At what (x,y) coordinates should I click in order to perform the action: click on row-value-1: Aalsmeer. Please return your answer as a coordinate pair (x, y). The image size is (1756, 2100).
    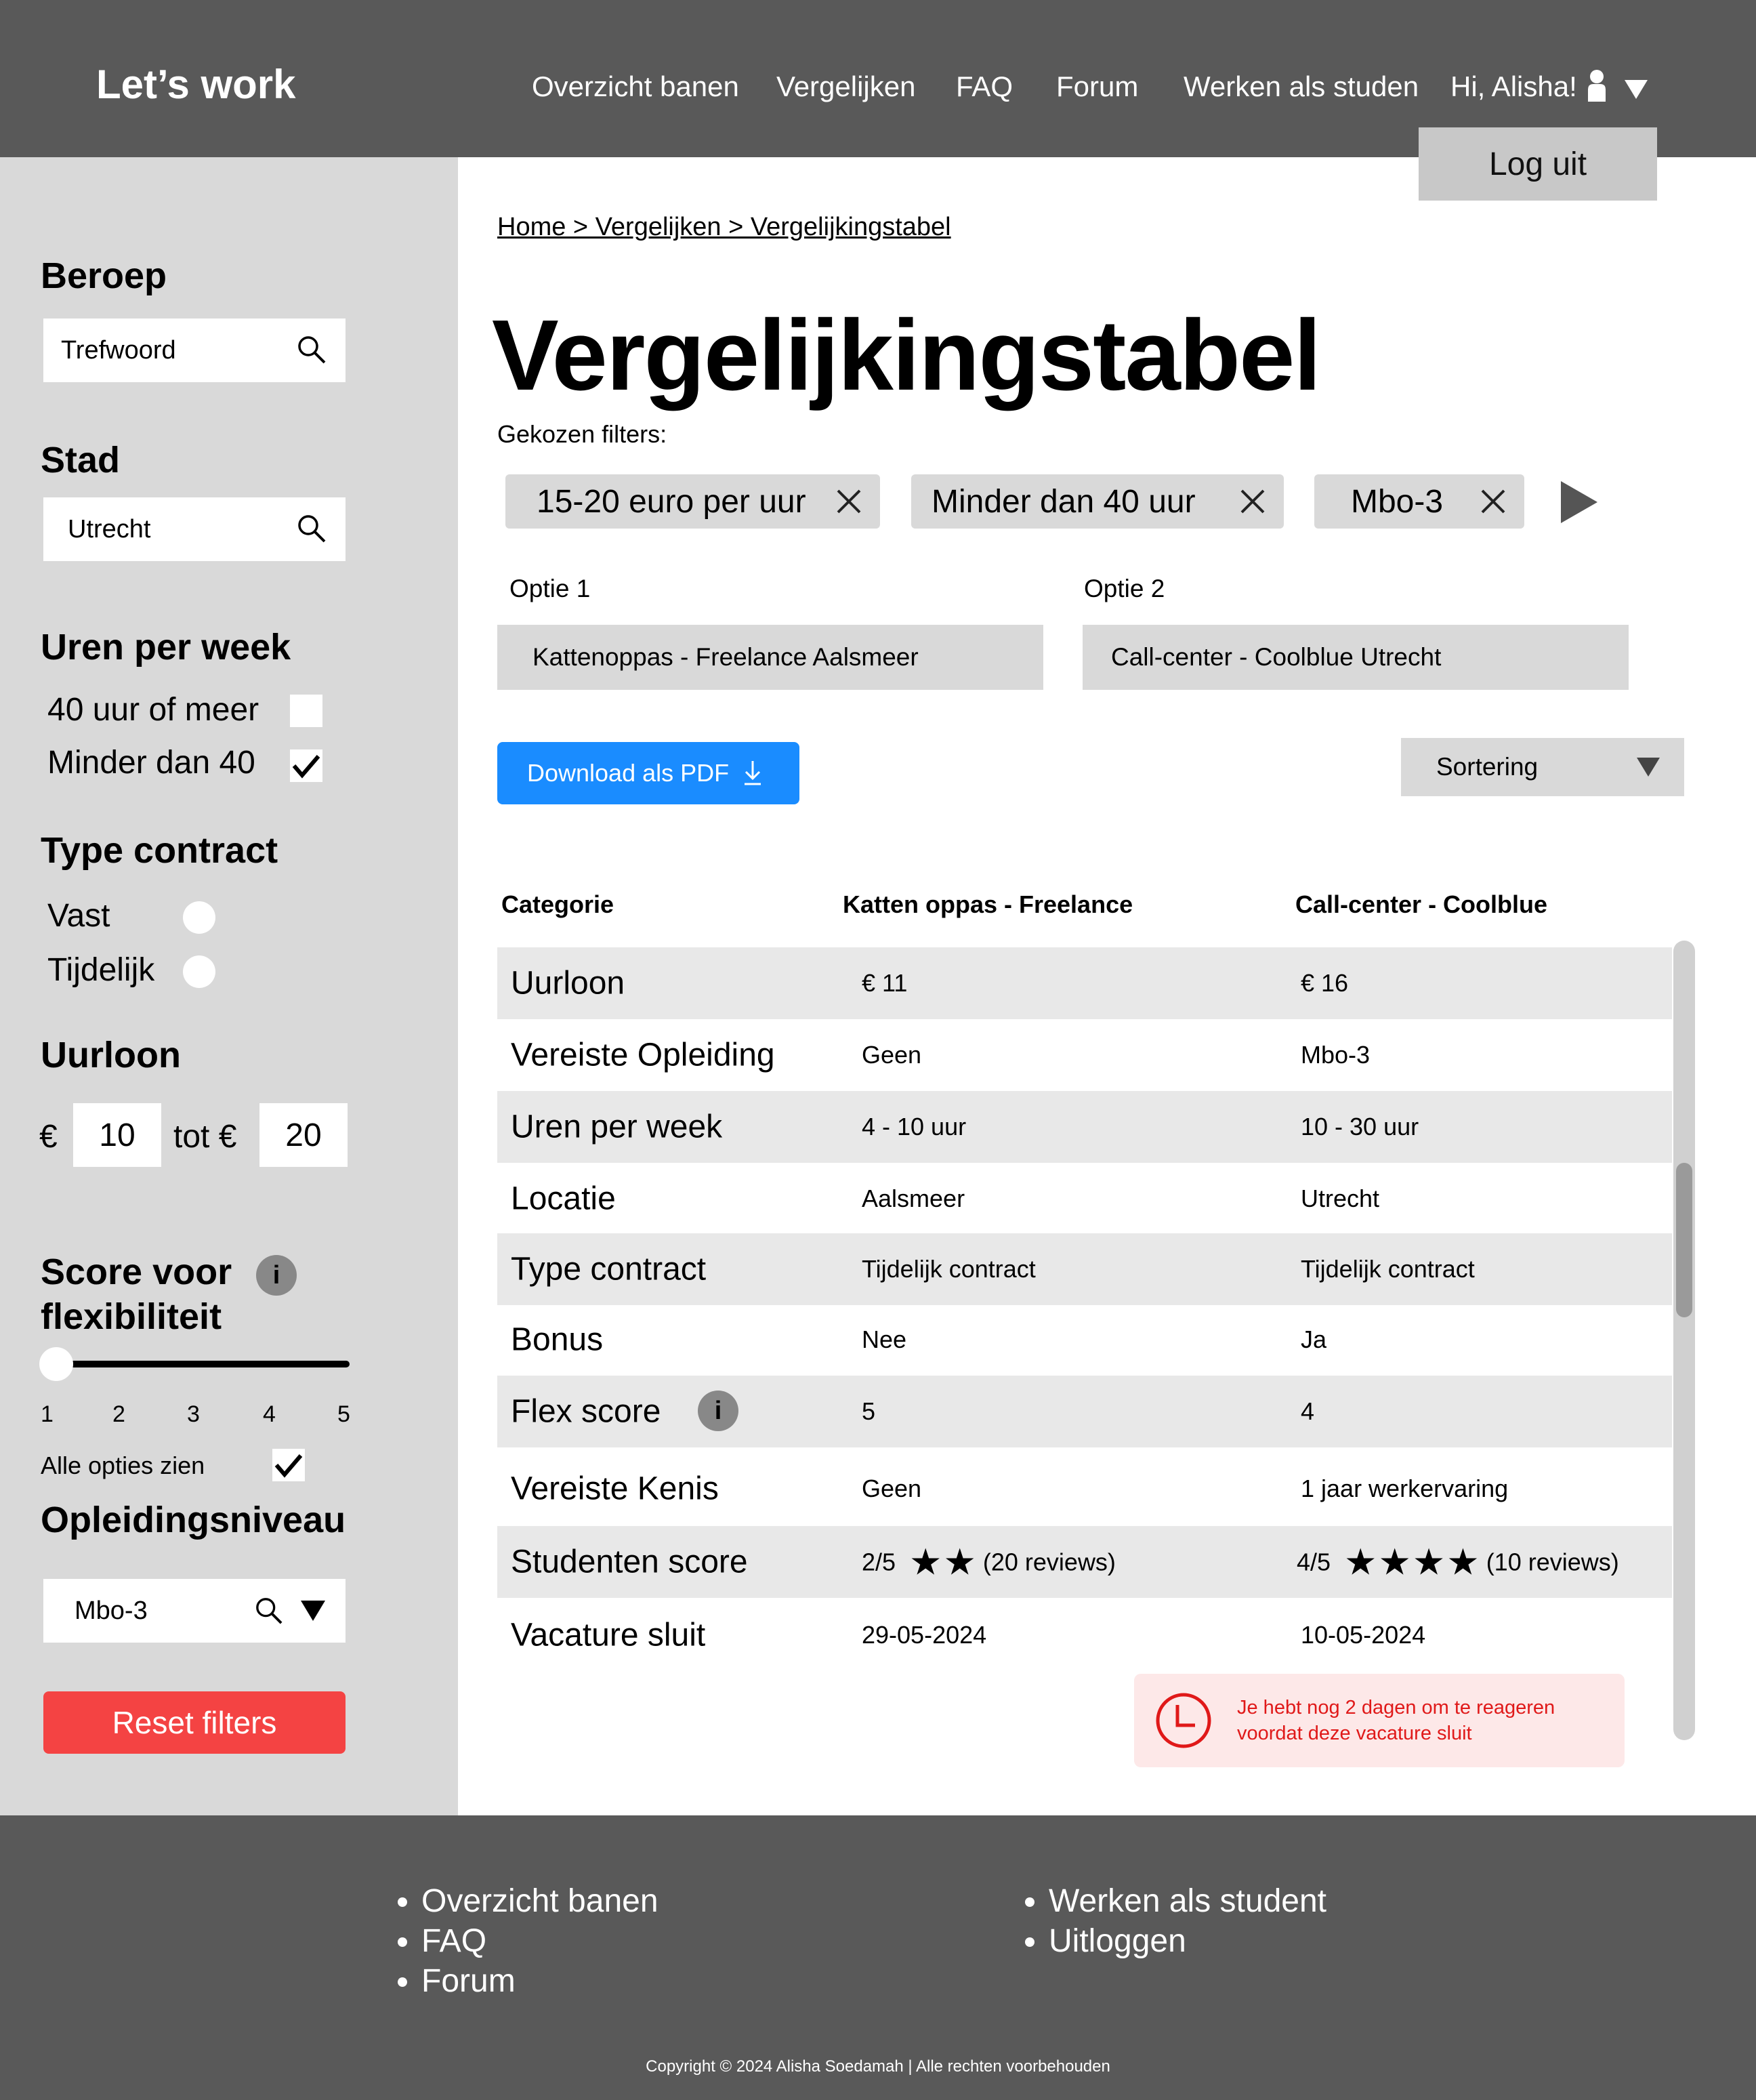
    Looking at the image, I should click on (914, 1198).